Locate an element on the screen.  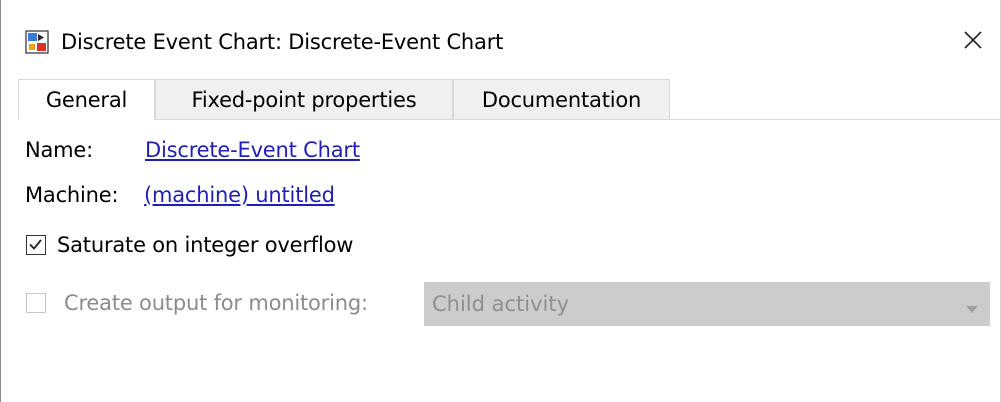
monitoring-select-value: Child activity is located at coordinates (501, 304).